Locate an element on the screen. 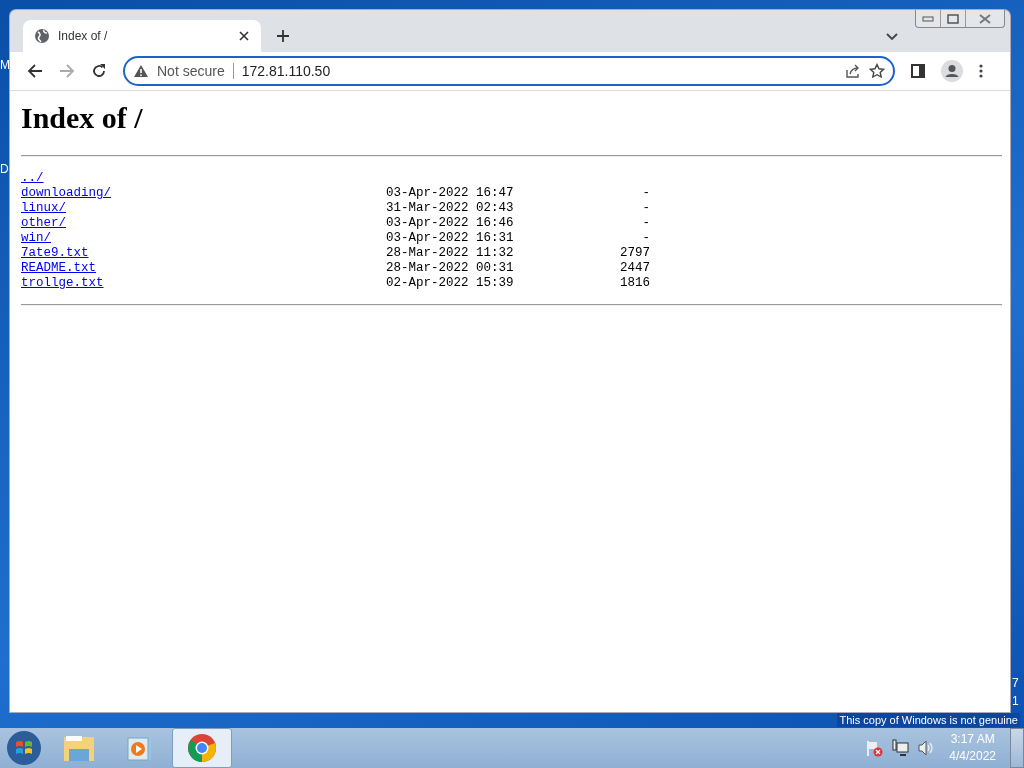  file-link: downloading/ is located at coordinates (66, 193).